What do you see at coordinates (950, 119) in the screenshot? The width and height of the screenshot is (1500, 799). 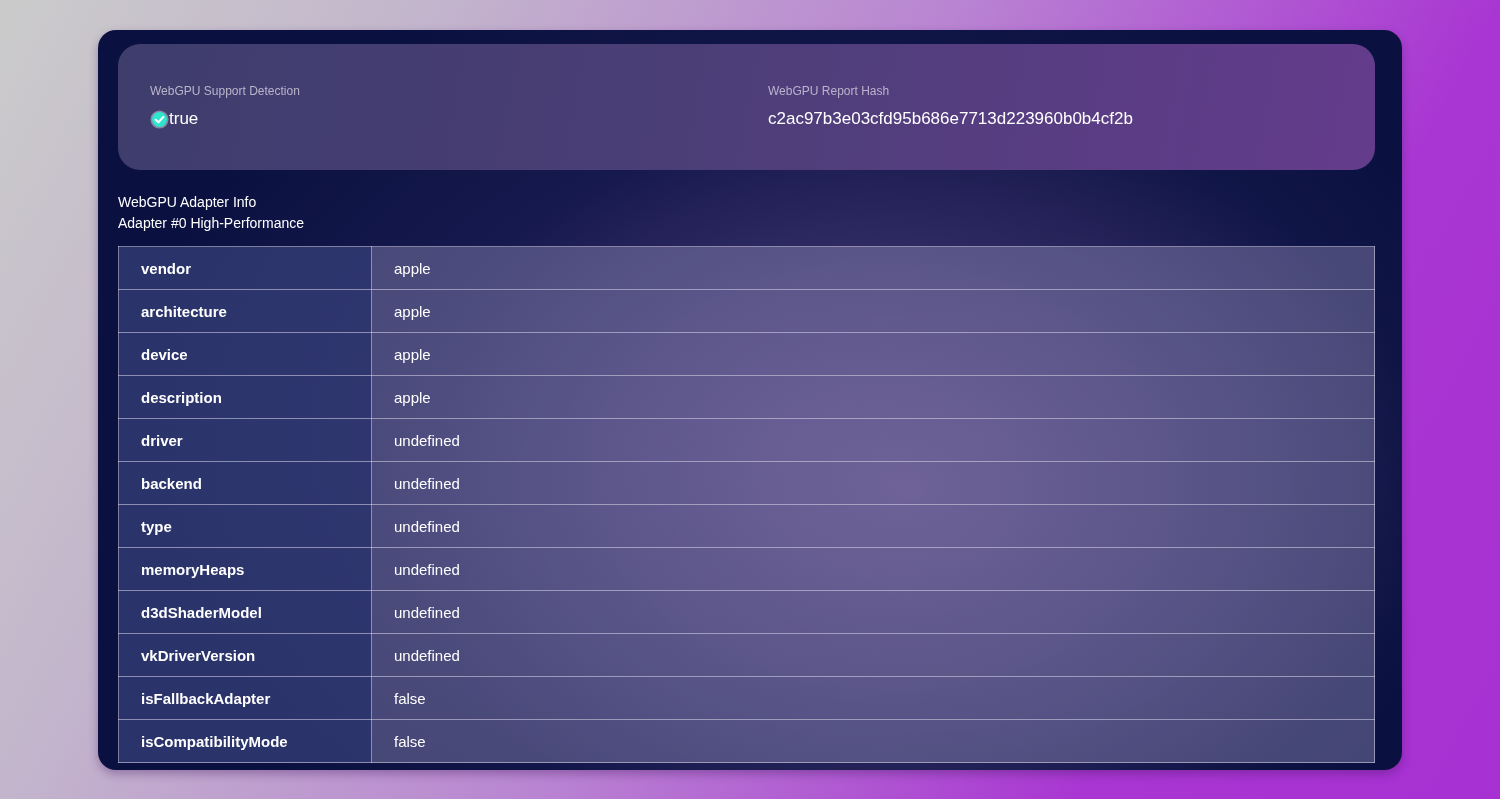 I see `hash-value: c2ac97b3e03cfd95b686e7713d223960b0b4cf2b` at bounding box center [950, 119].